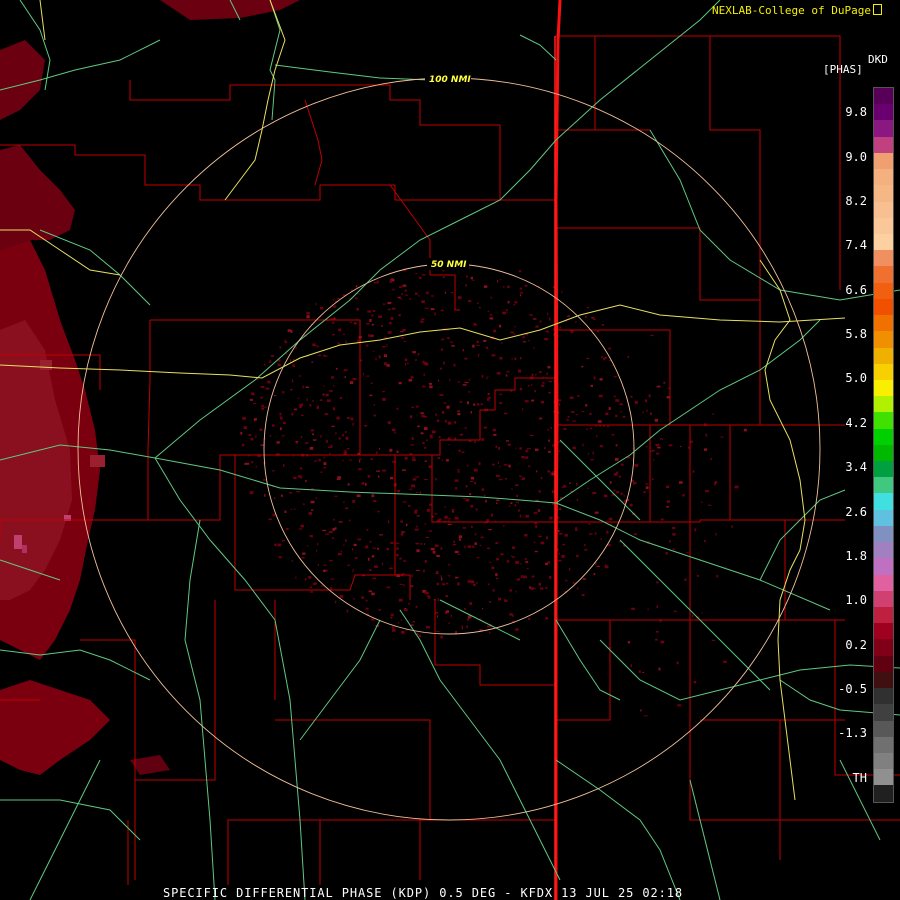 Image resolution: width=900 pixels, height=900 pixels. I want to click on color-scale-tick-label: 8.2, so click(856, 201).